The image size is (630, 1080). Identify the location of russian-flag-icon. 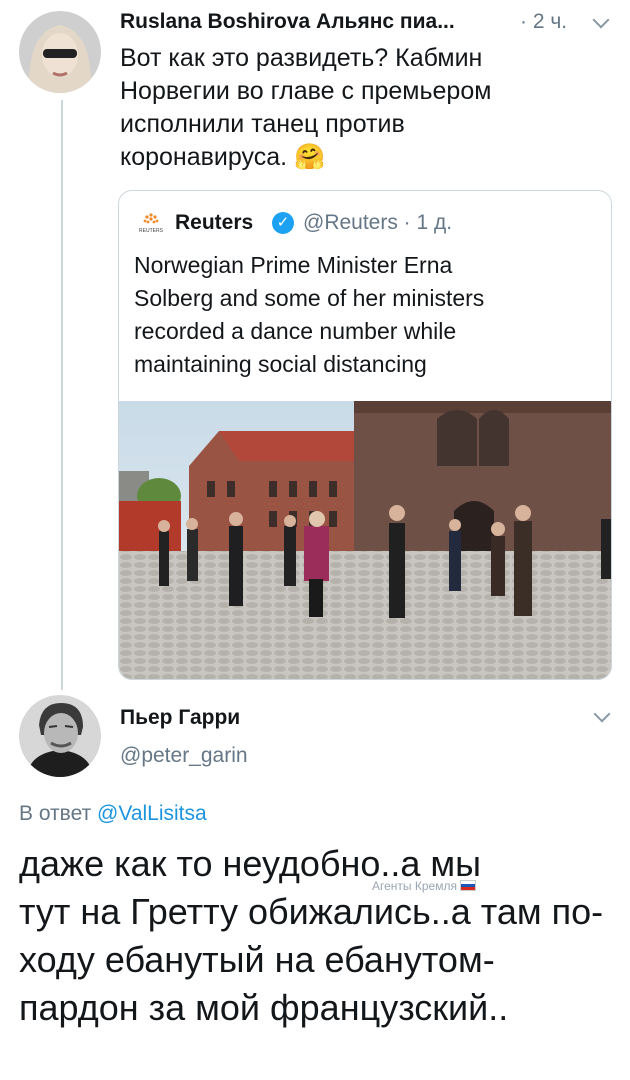
(468, 885).